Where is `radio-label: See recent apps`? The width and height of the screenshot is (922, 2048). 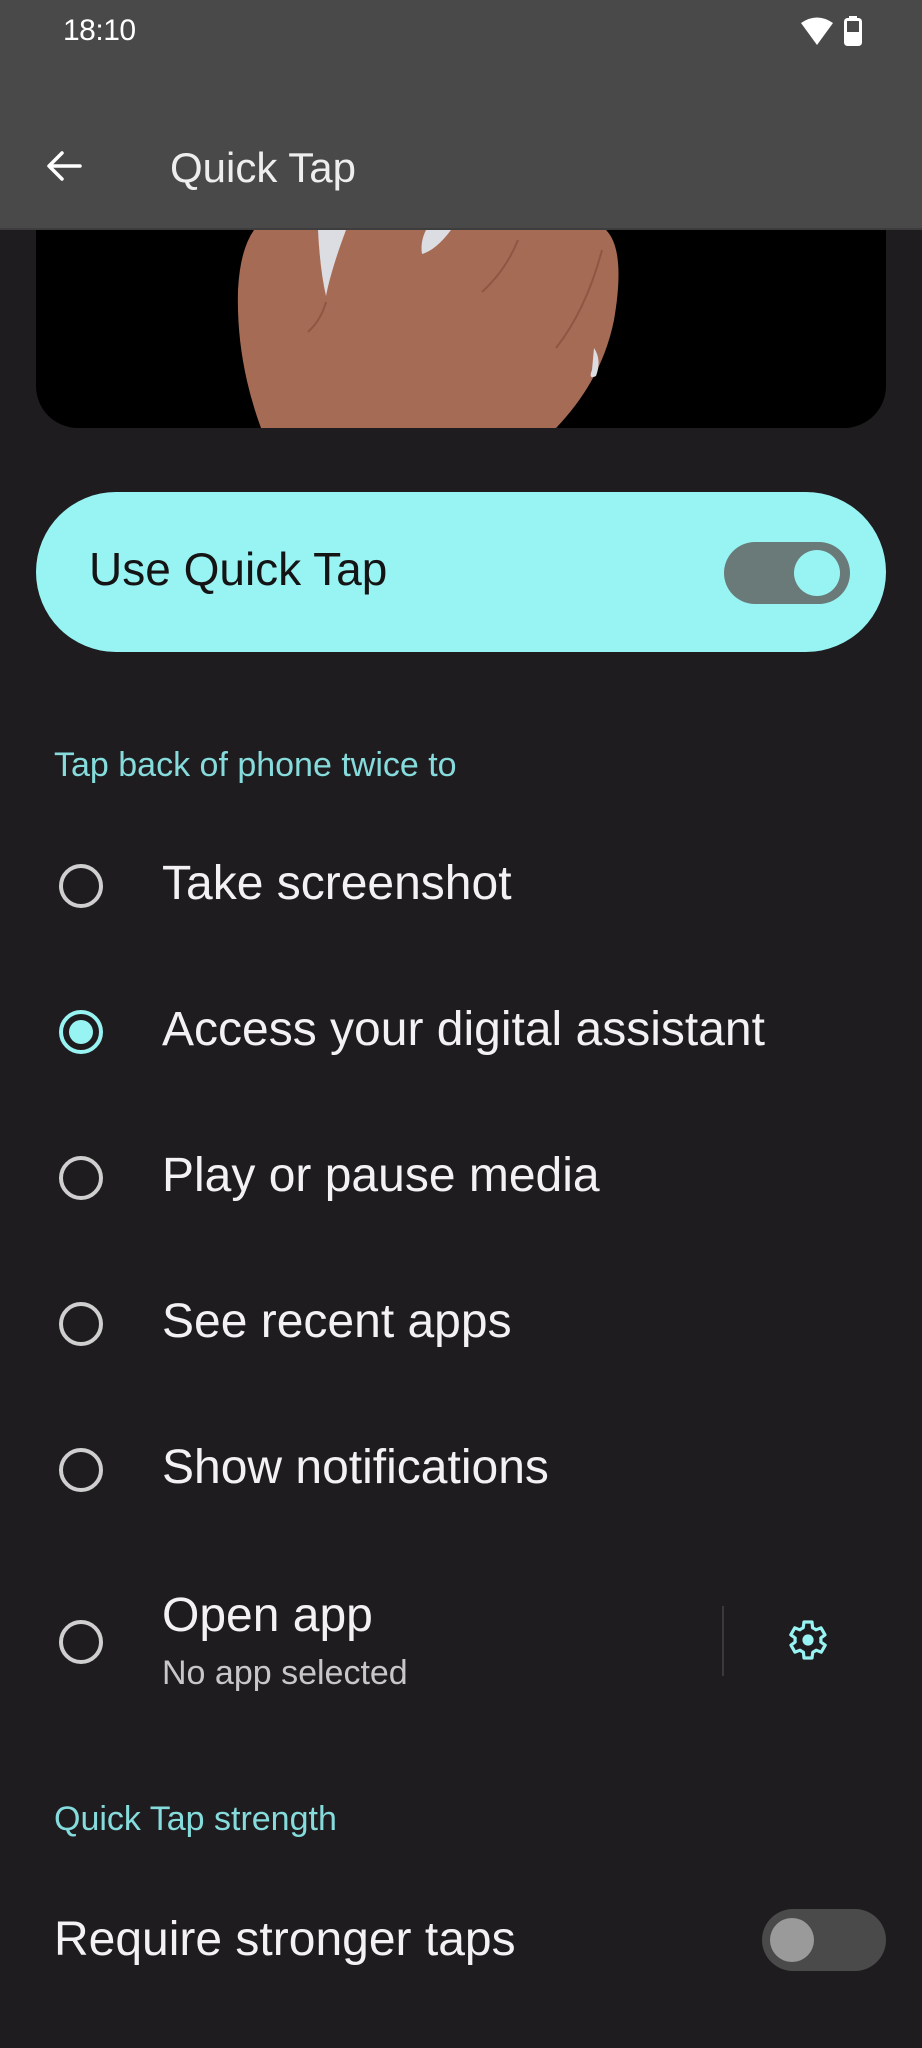
radio-label: See recent apps is located at coordinates (337, 1321).